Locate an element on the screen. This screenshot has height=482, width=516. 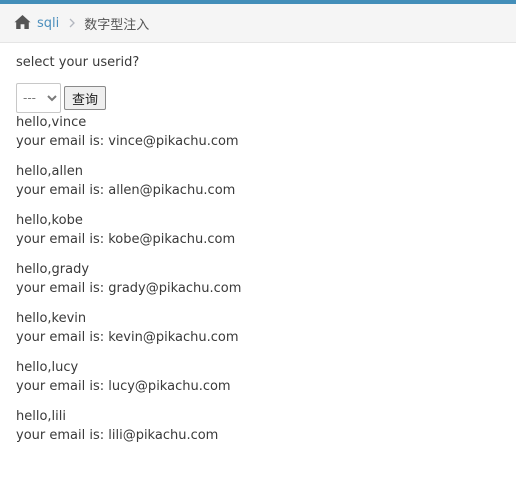
query-form: --- 查询 is located at coordinates (256, 98).